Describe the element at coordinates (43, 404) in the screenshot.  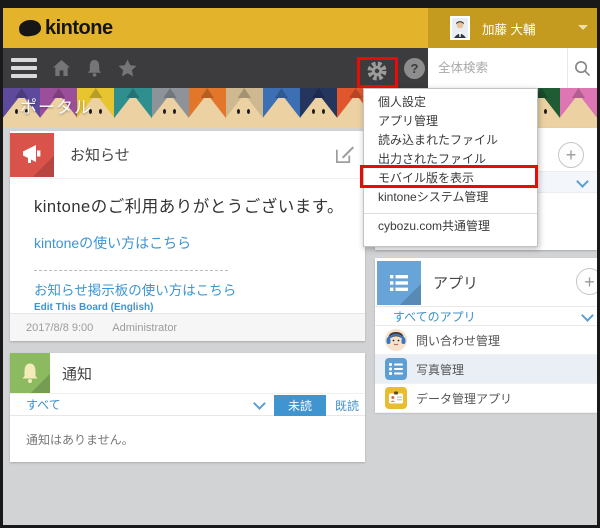
I see `filter-dropdown: すべて` at that location.